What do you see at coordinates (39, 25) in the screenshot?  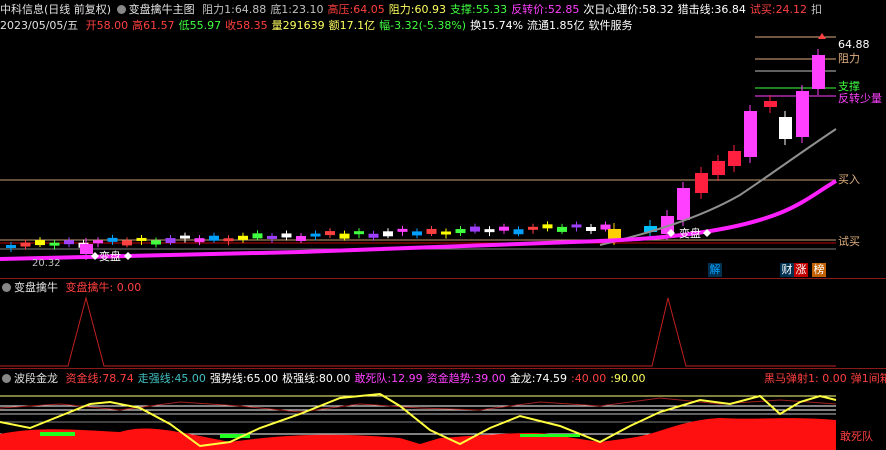 I see `quote-date: 2023/05/05/五` at bounding box center [39, 25].